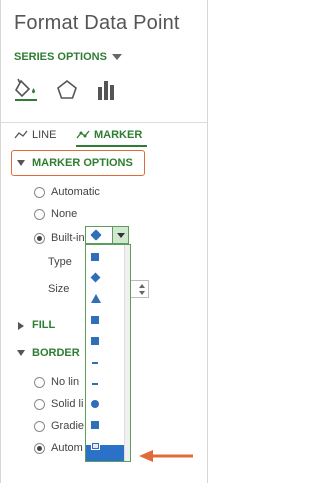 This screenshot has height=483, width=320. I want to click on marker-options-header: MARKER OPTIONS, so click(82, 163).